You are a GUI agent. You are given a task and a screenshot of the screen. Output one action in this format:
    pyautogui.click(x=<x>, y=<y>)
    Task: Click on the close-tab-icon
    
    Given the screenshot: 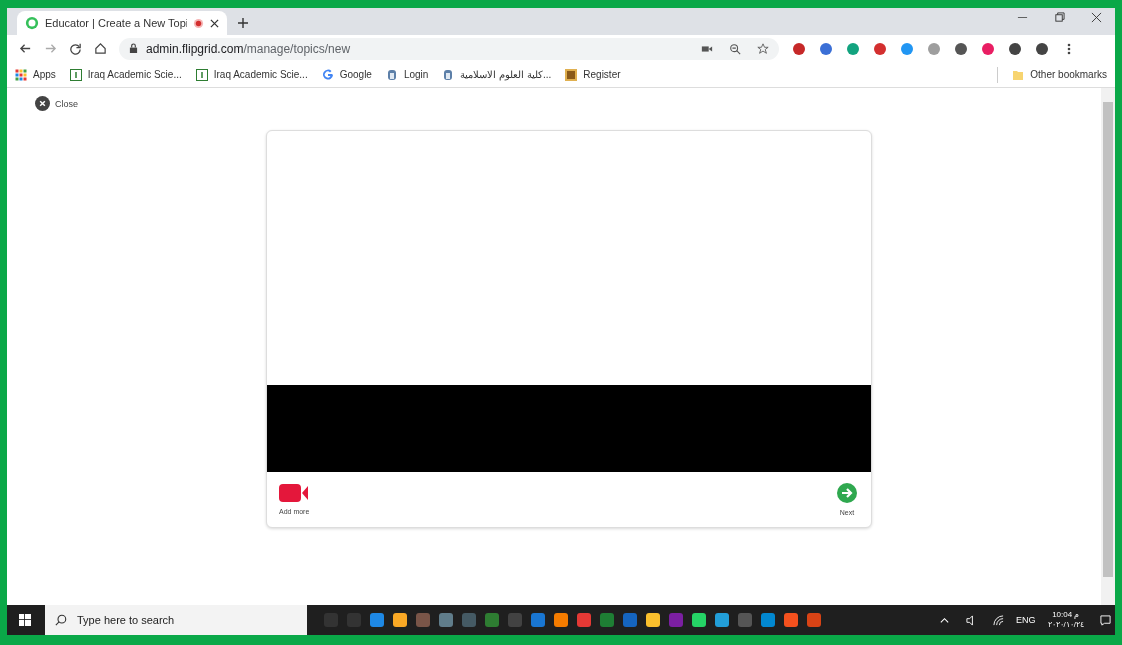 What is the action you would take?
    pyautogui.click(x=214, y=23)
    